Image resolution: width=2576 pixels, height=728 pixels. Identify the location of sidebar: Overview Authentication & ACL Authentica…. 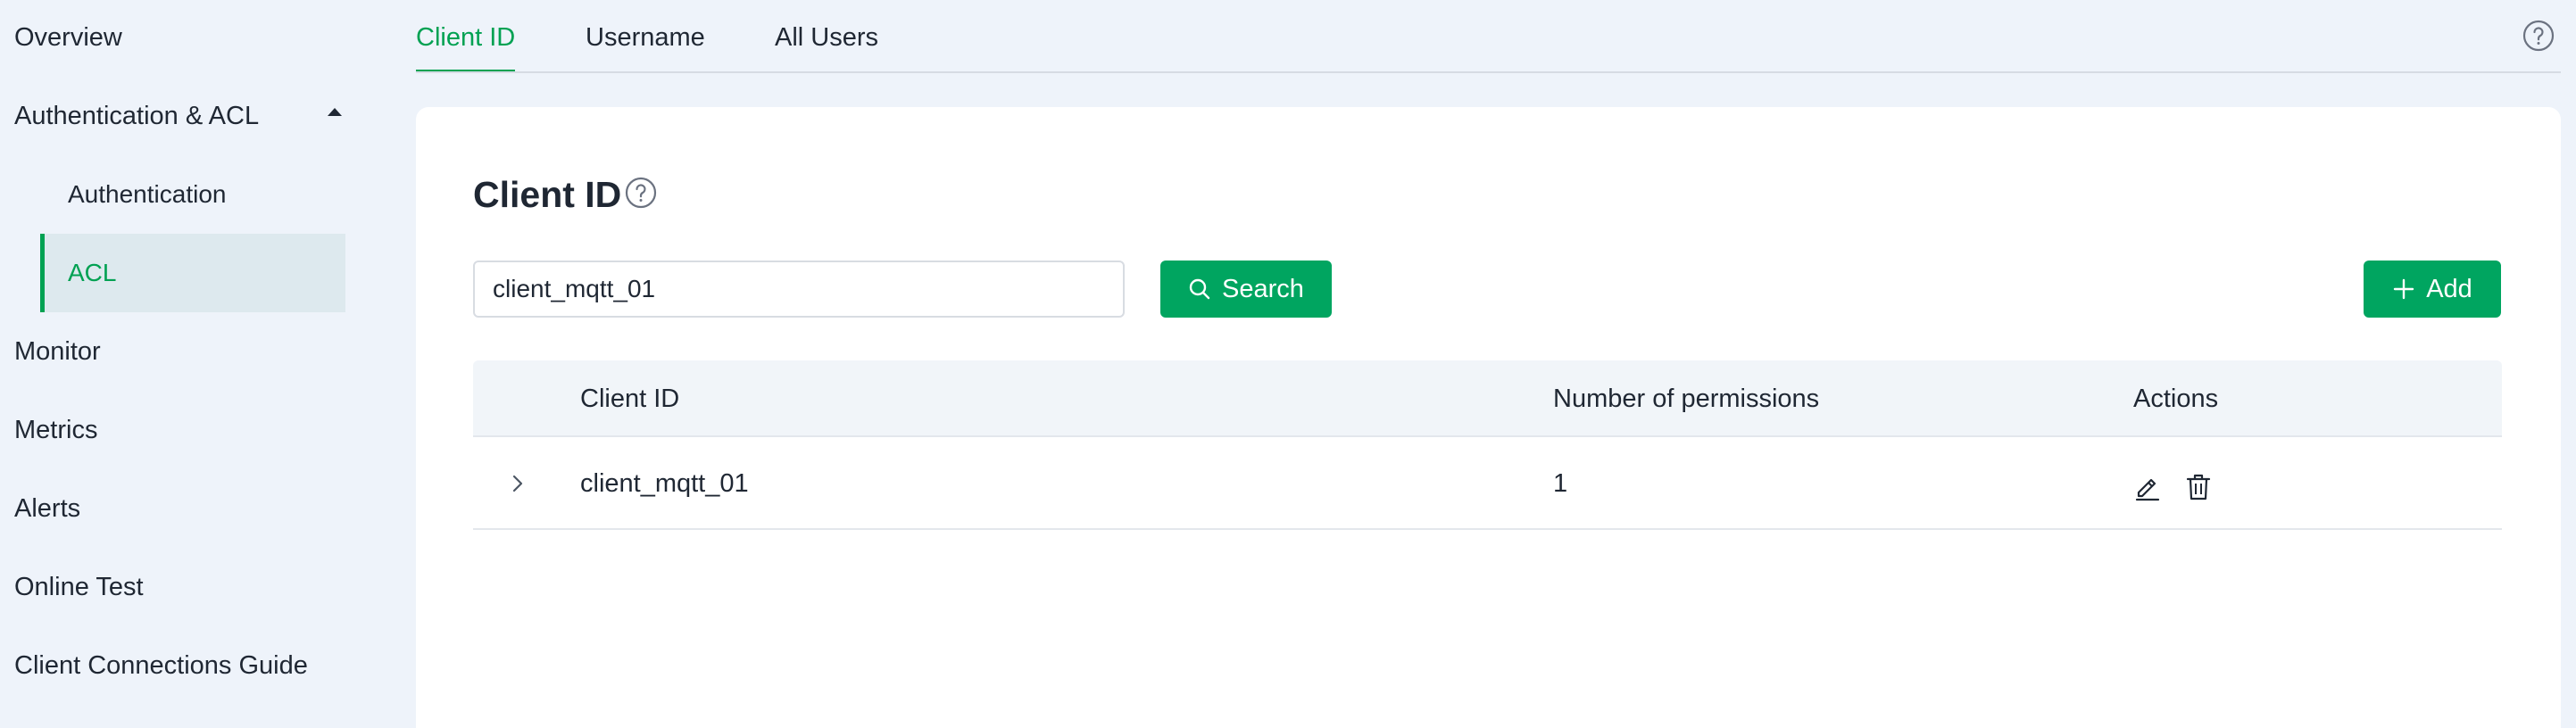
(188, 364).